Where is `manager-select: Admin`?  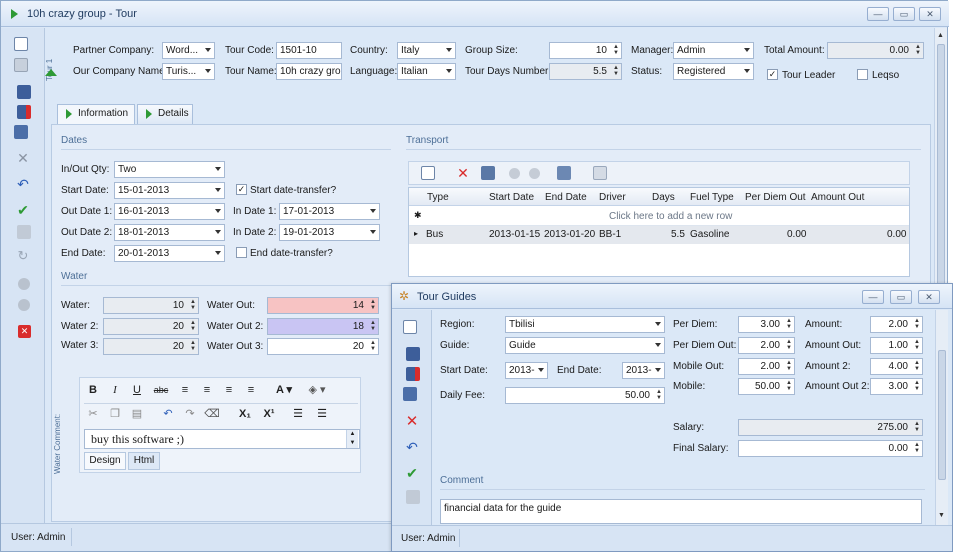 manager-select: Admin is located at coordinates (713, 50).